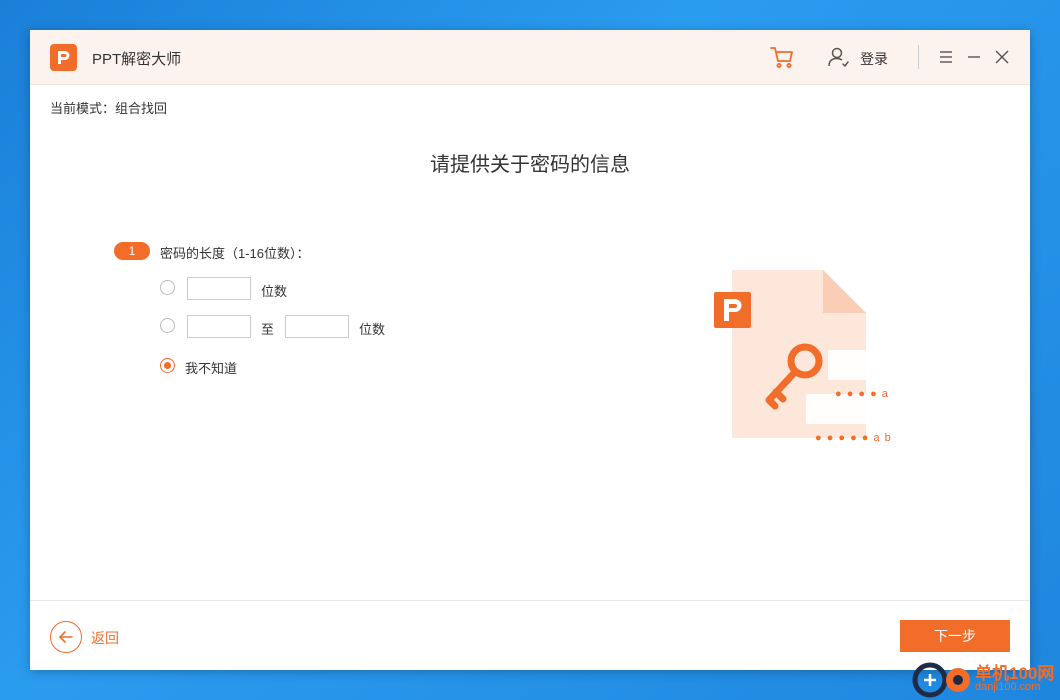 Image resolution: width=1060 pixels, height=700 pixels. What do you see at coordinates (810, 356) in the screenshot?
I see `password-file-illustration: ● ● ● ● a ● ● ● ● ● a b` at bounding box center [810, 356].